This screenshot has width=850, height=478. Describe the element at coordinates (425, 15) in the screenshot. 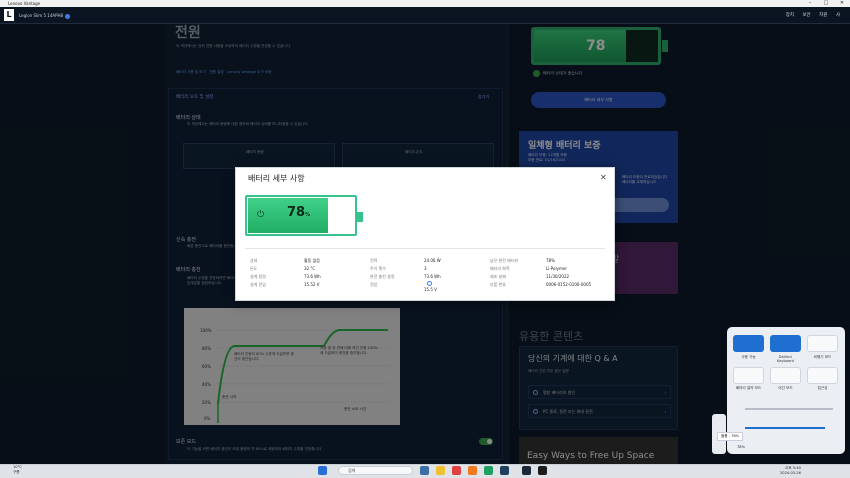

I see `app-header` at that location.